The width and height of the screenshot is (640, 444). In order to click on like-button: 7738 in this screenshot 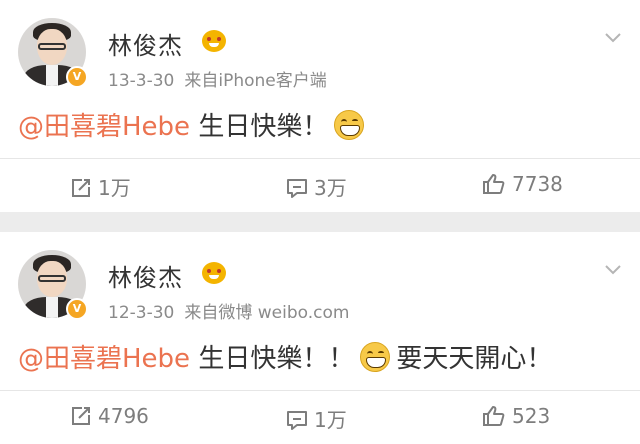, I will do `click(522, 184)`.